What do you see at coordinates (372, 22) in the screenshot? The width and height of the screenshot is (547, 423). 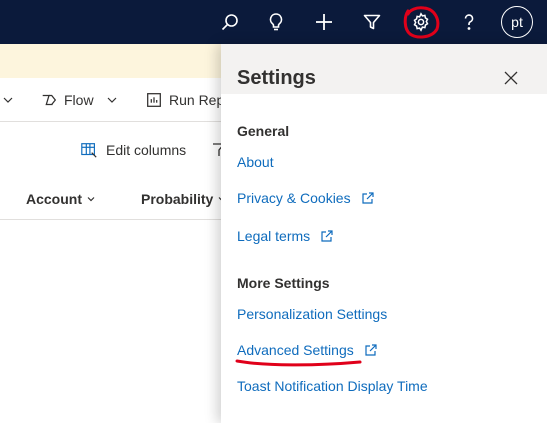 I see `filter-icon` at bounding box center [372, 22].